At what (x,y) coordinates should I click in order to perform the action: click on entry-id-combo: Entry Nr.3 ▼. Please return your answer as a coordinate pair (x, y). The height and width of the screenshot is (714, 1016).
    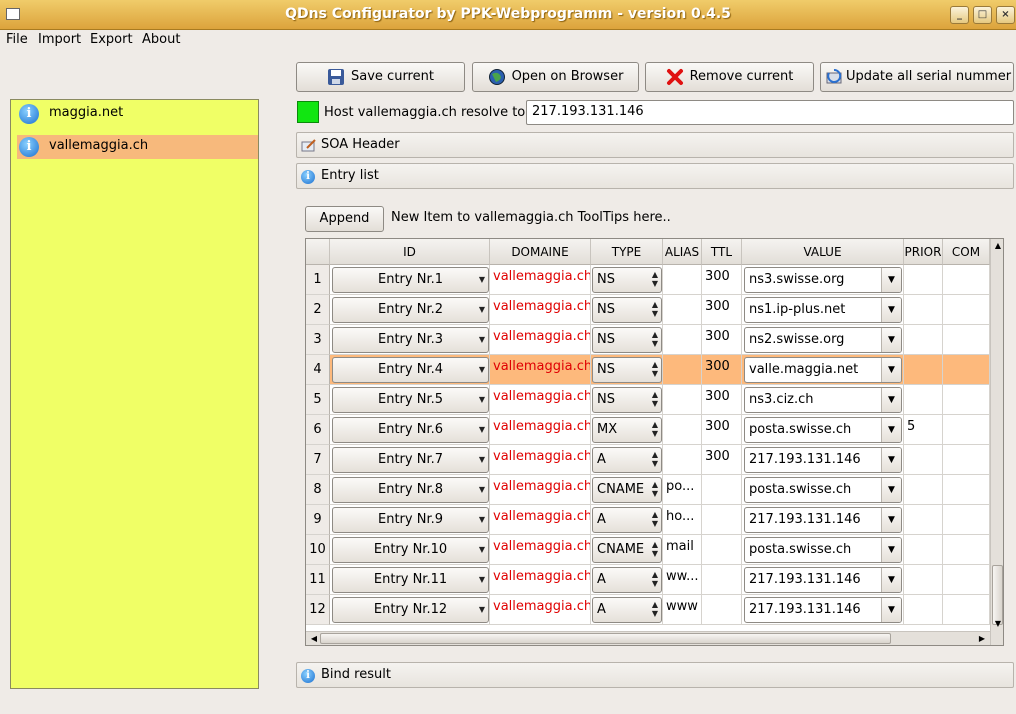
    Looking at the image, I should click on (410, 340).